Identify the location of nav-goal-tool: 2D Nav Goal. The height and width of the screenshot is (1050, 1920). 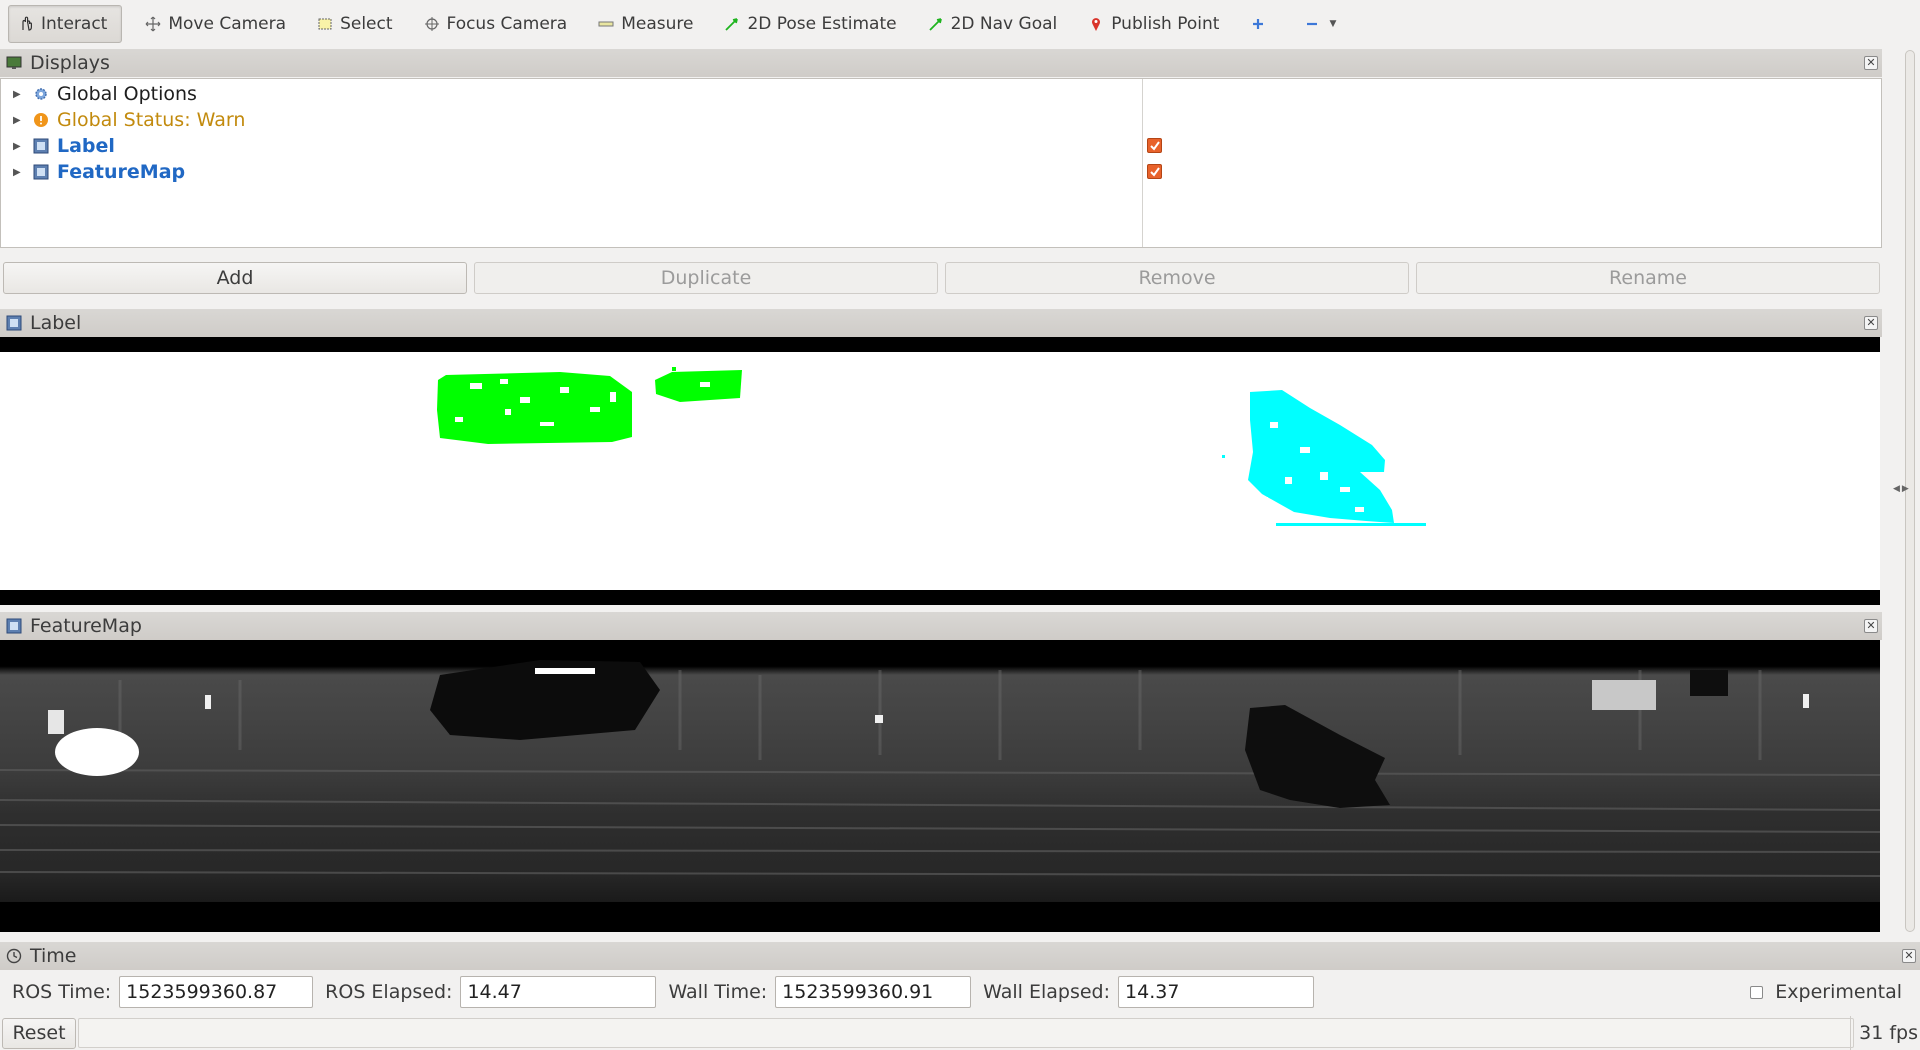
(992, 24).